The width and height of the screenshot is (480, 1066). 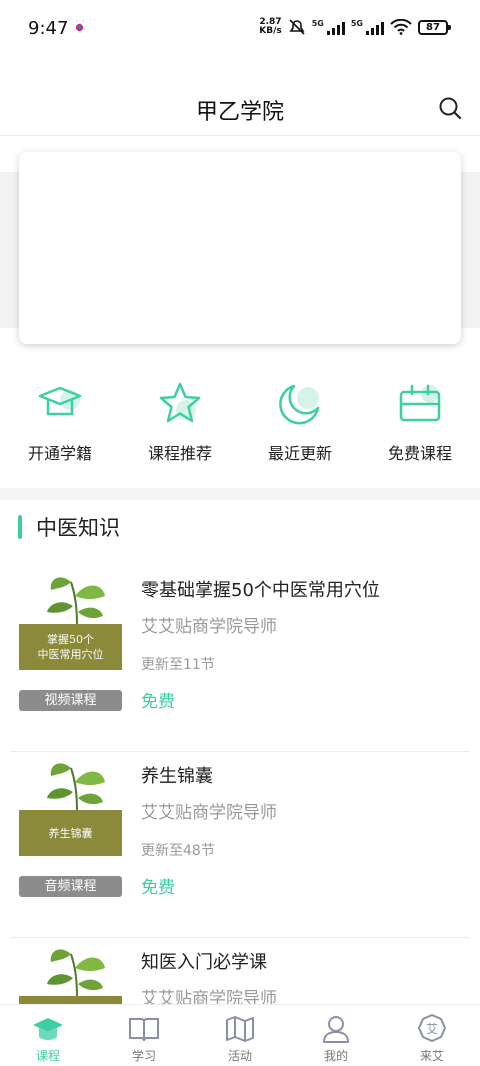 What do you see at coordinates (178, 665) in the screenshot?
I see `course-update-status: 更新至11节` at bounding box center [178, 665].